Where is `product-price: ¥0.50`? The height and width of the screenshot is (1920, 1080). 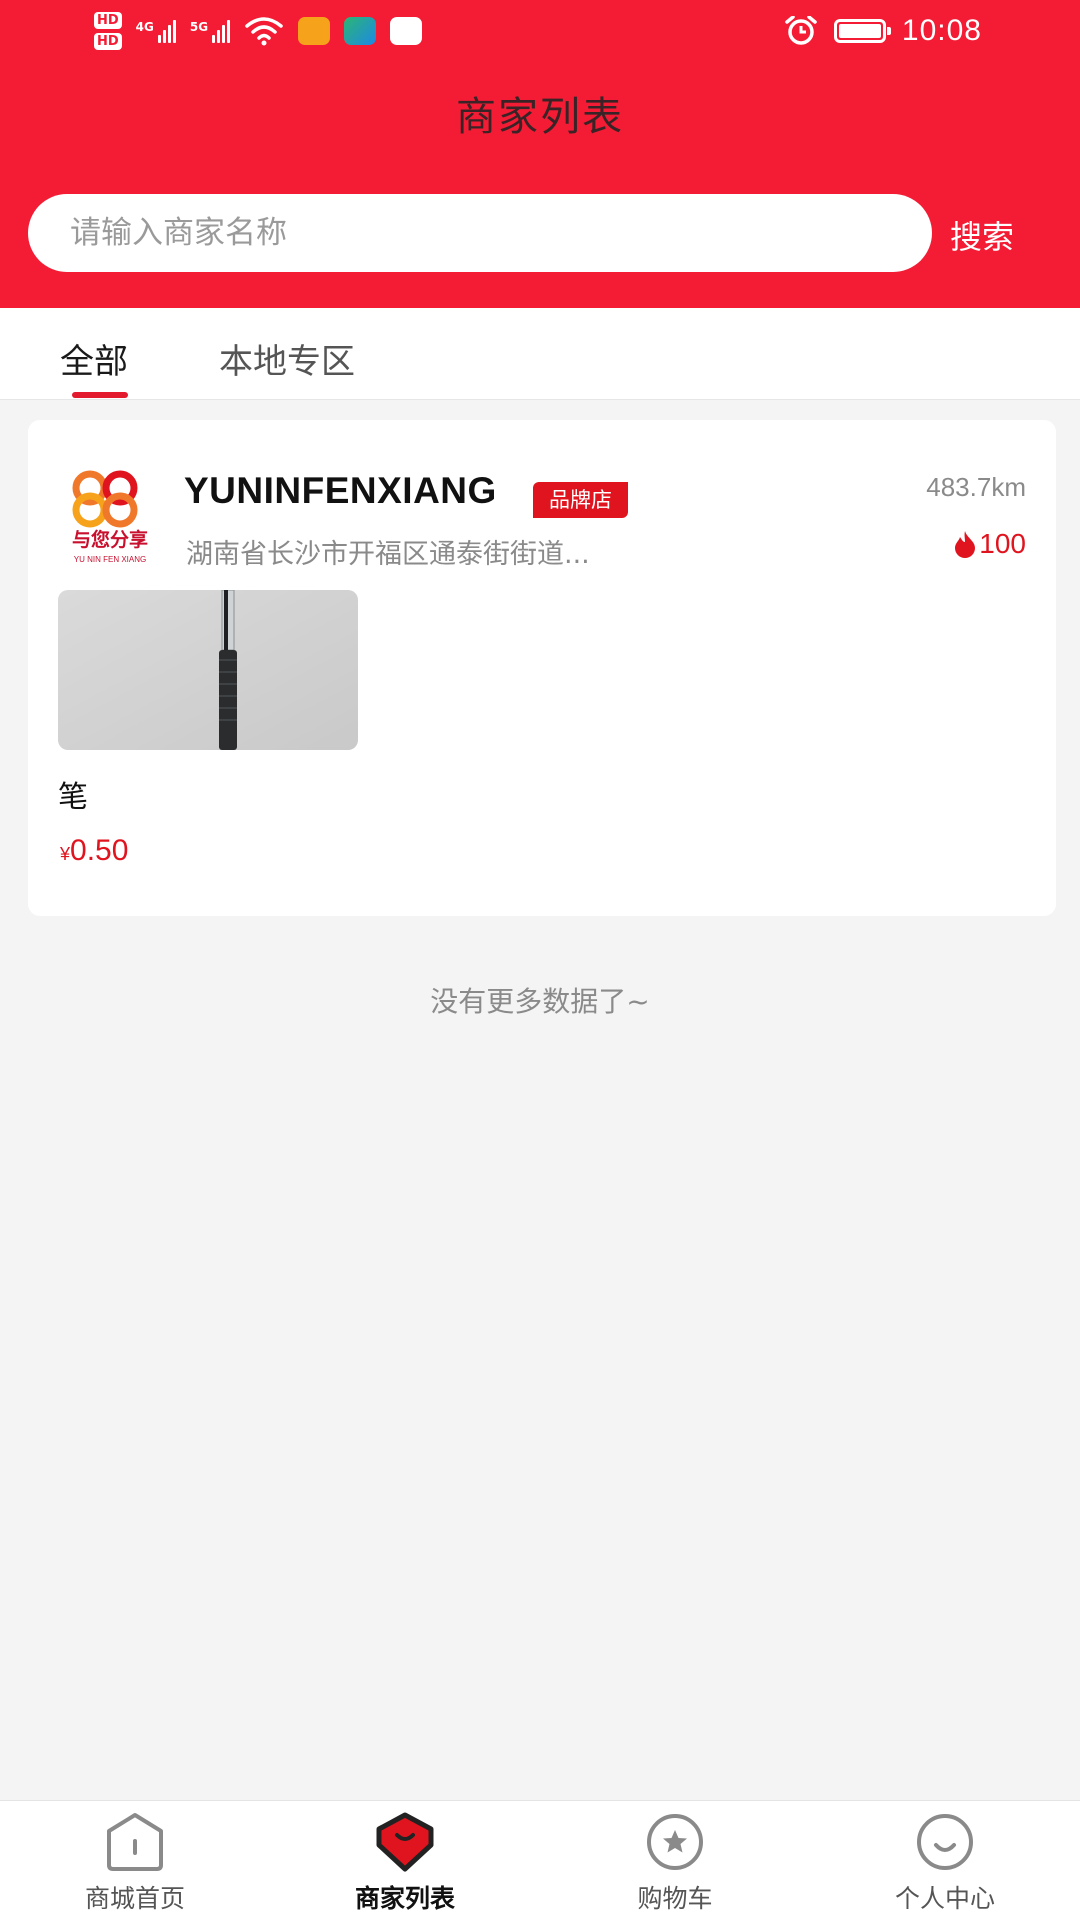
product-price: ¥0.50 is located at coordinates (94, 851).